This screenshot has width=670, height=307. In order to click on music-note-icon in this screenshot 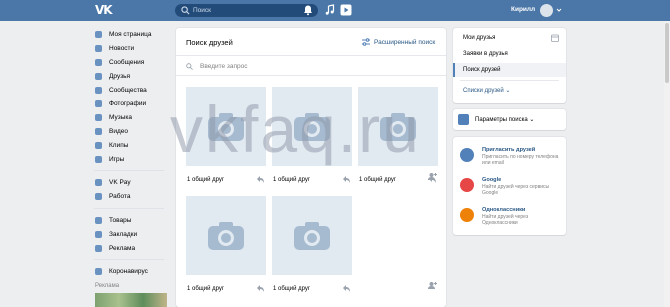, I will do `click(330, 10)`.